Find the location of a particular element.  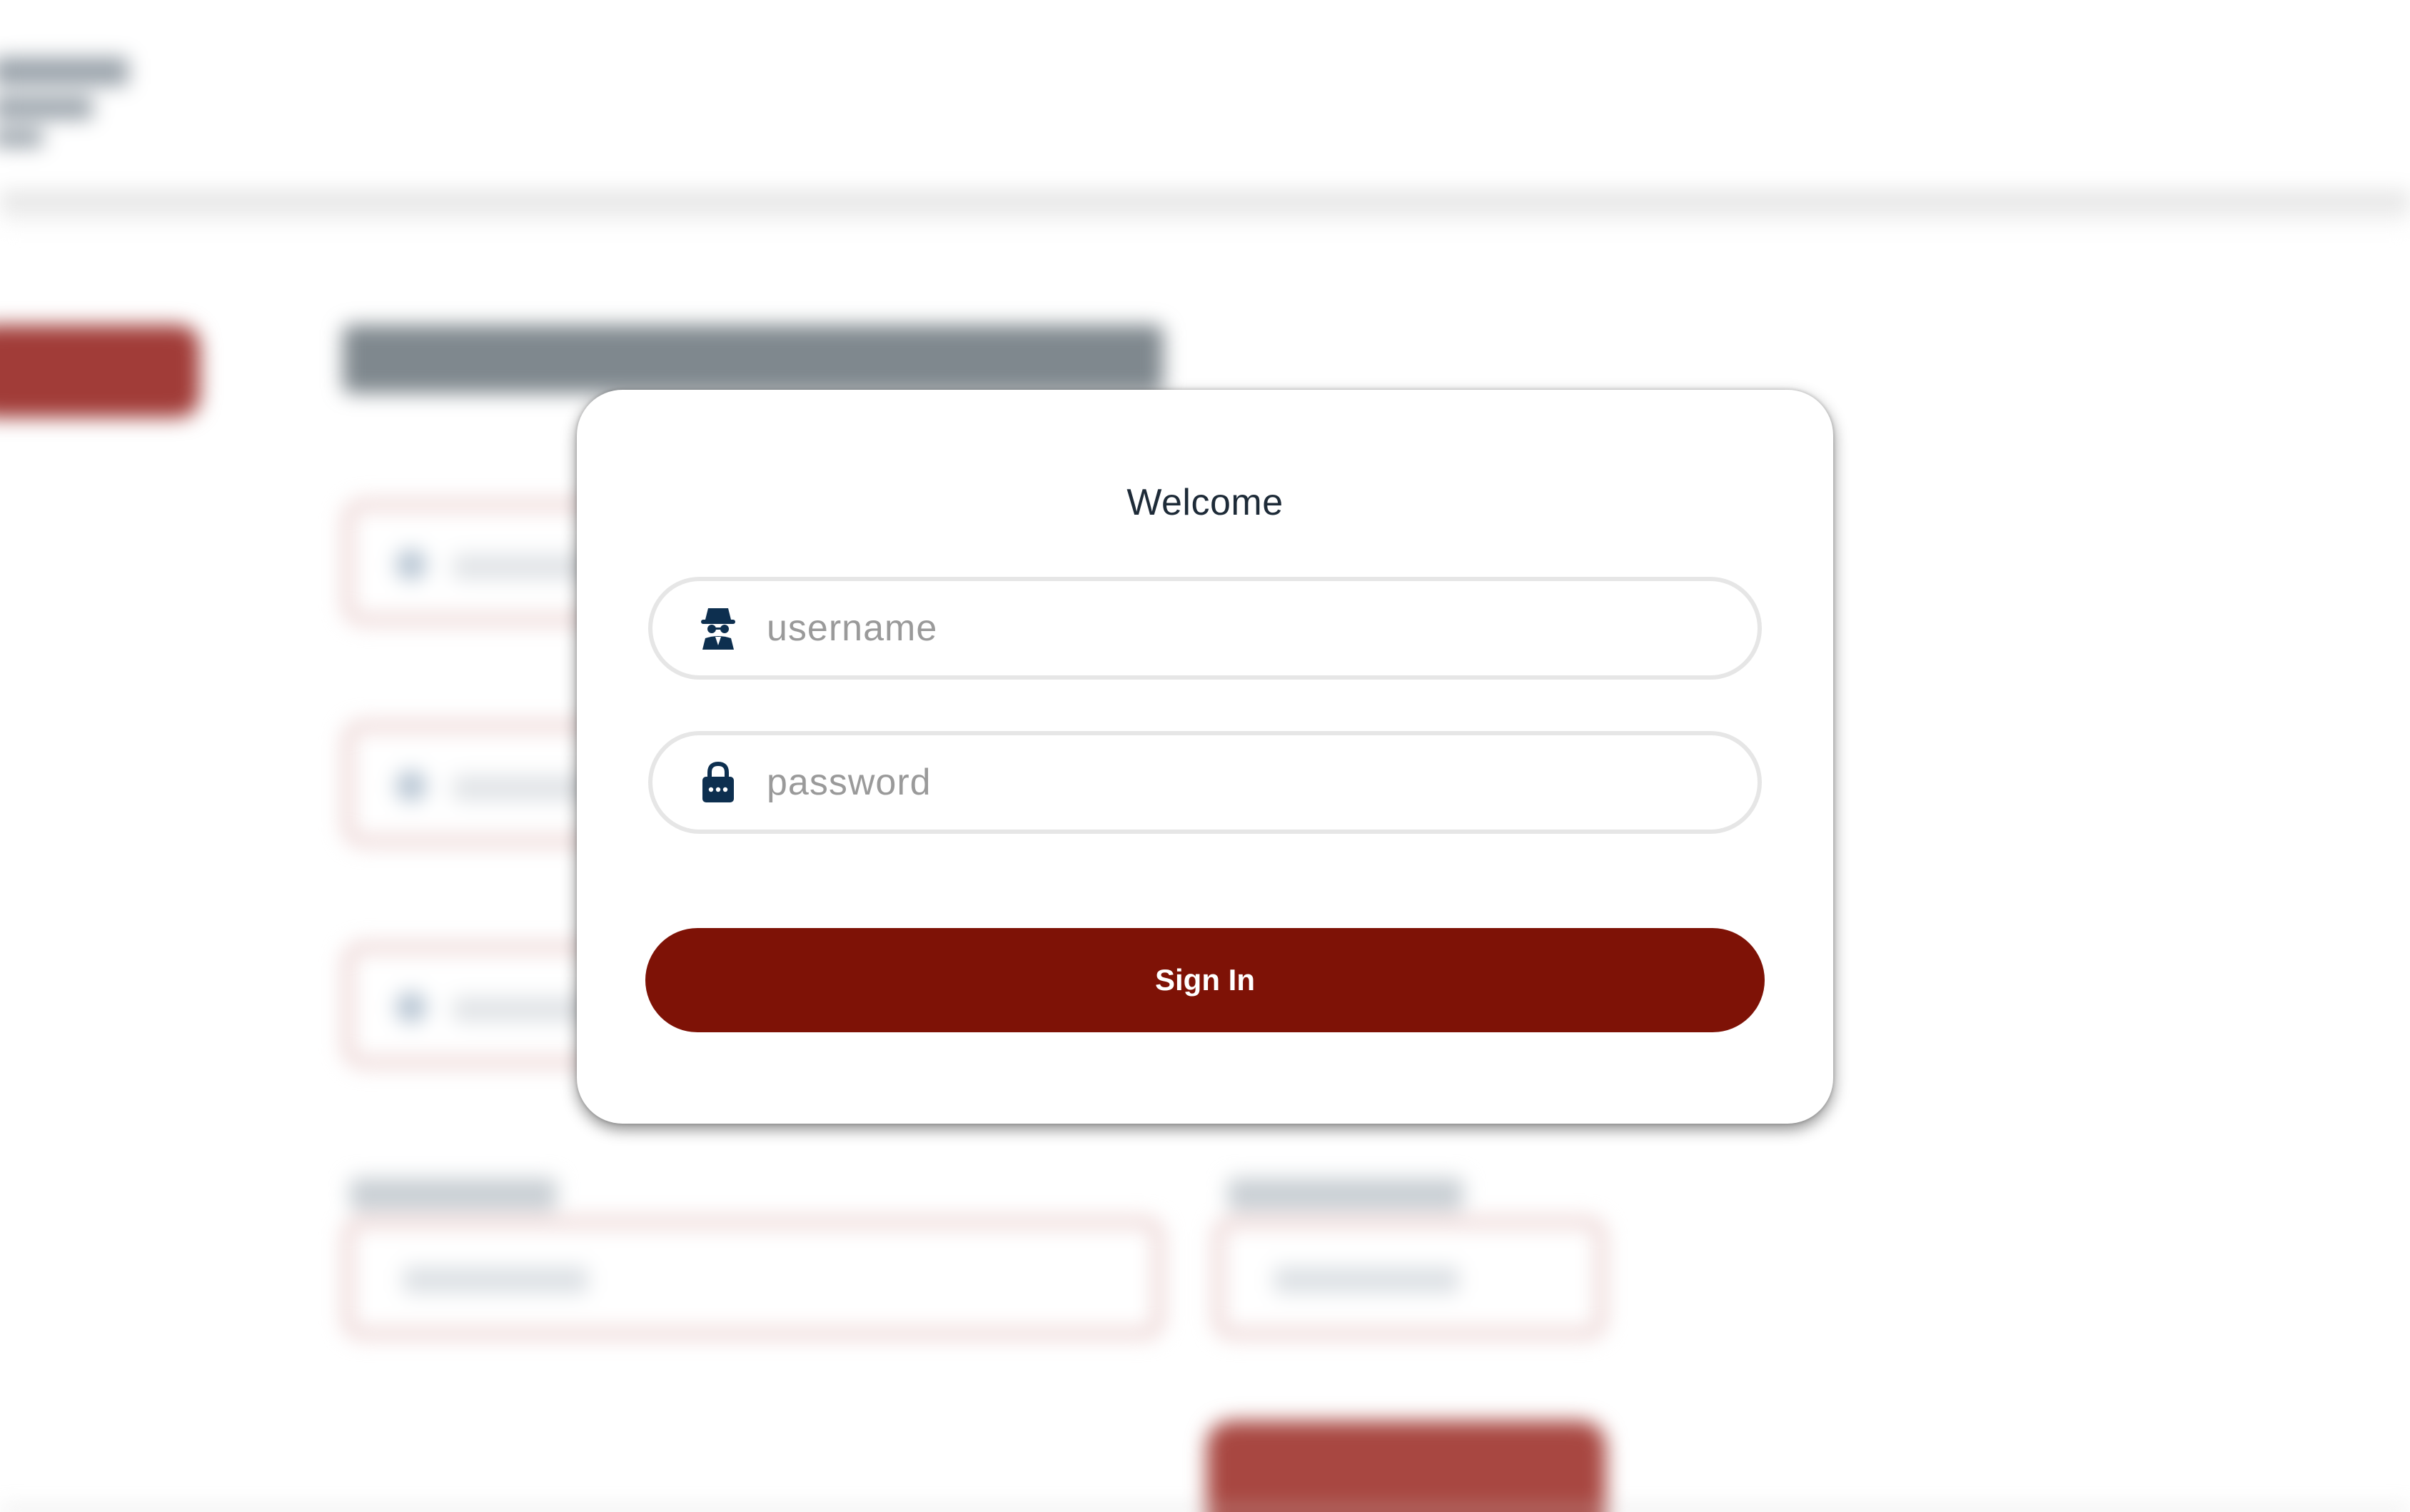

username-field is located at coordinates (1205, 628).